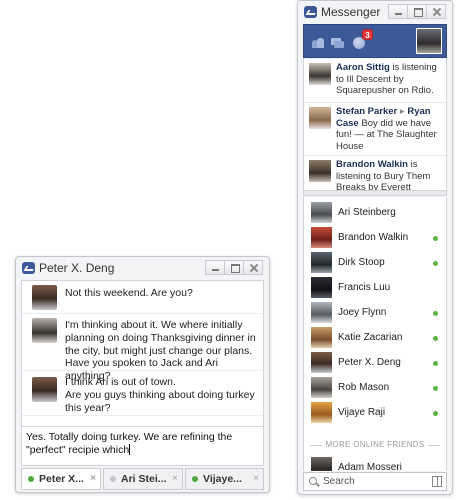  I want to click on ticker-story-name: Brandon Walkin, so click(372, 164).